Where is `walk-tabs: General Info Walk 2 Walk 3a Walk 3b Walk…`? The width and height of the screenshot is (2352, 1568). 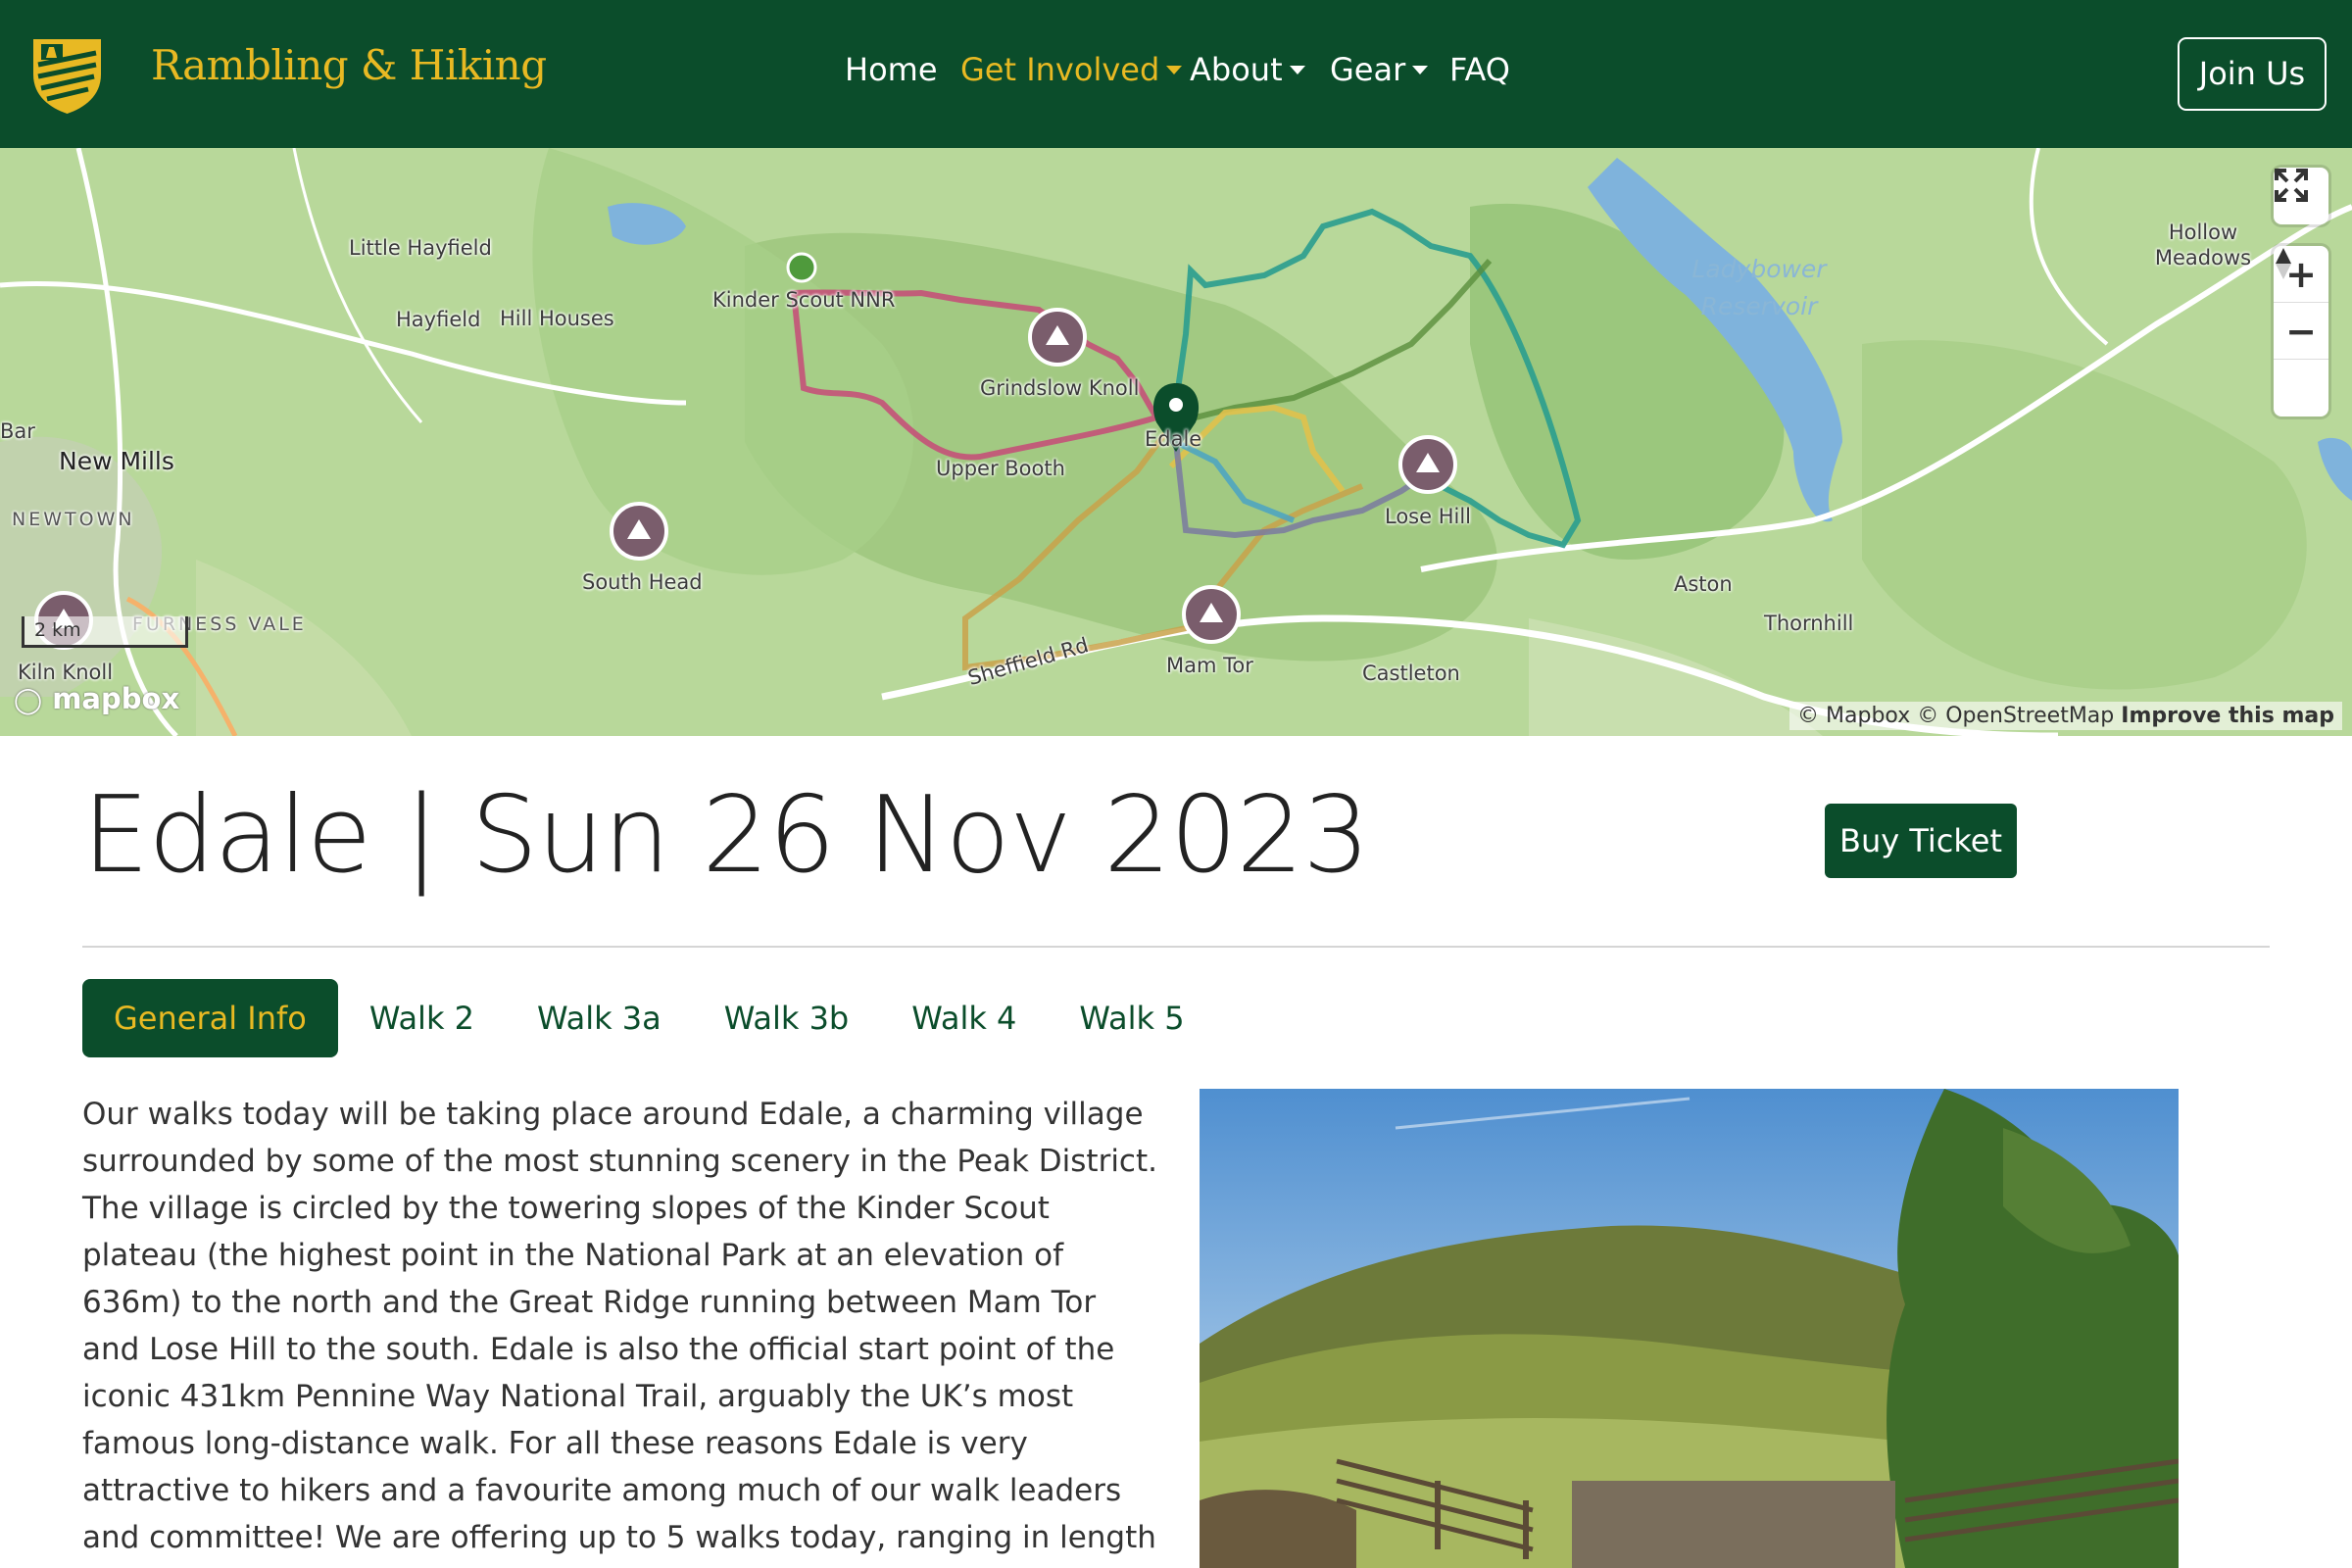 walk-tabs: General Info Walk 2 Walk 3a Walk 3b Walk… is located at coordinates (649, 1018).